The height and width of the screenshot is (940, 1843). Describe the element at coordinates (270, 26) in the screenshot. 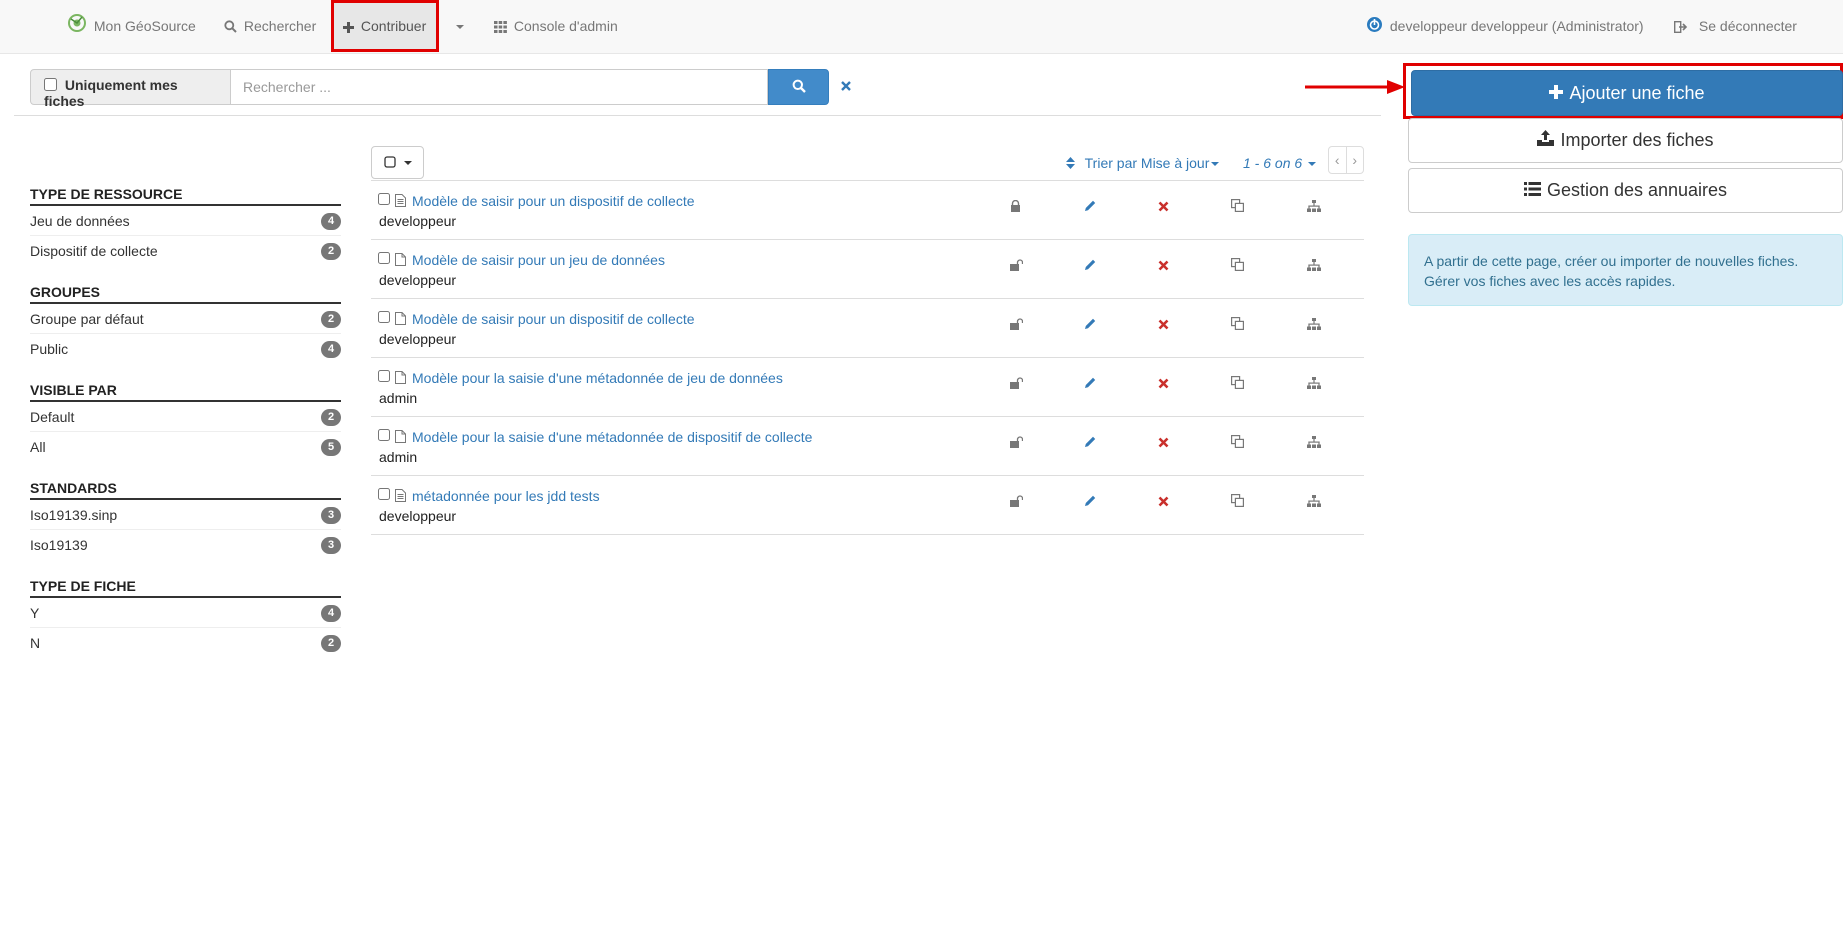

I see `nav-search-link: Rechercher` at that location.